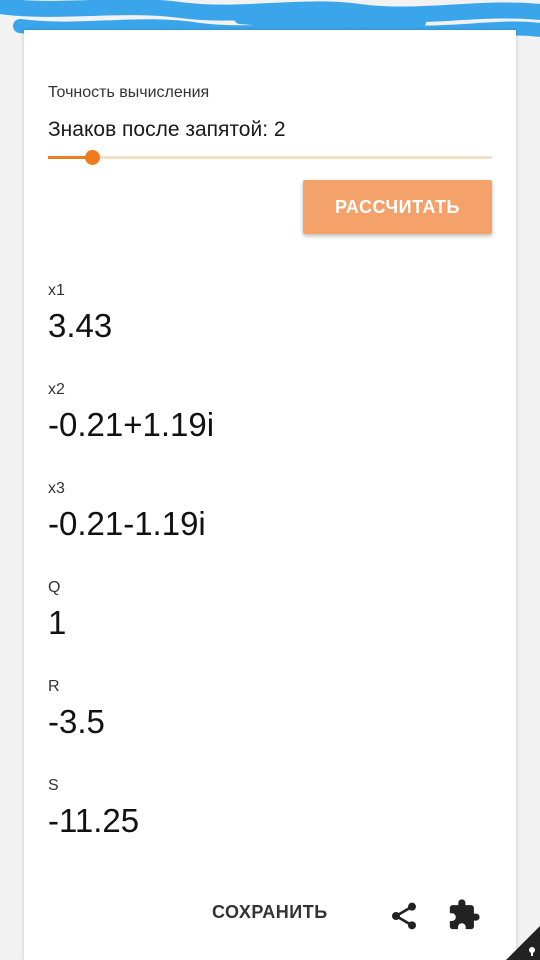 Image resolution: width=540 pixels, height=960 pixels. What do you see at coordinates (54, 686) in the screenshot?
I see `result-label: R` at bounding box center [54, 686].